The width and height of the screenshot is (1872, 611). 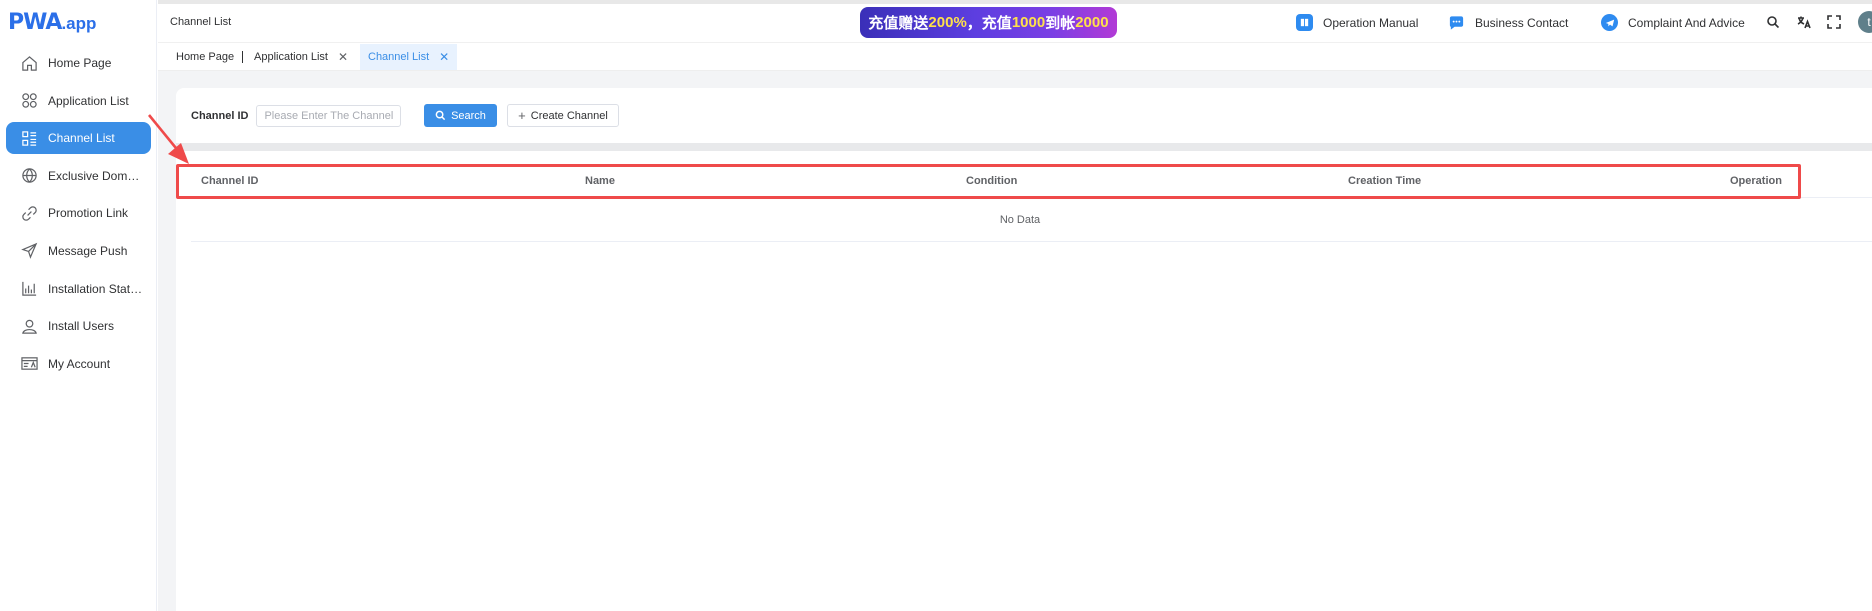 I want to click on tab-label: Channel List, so click(x=399, y=57).